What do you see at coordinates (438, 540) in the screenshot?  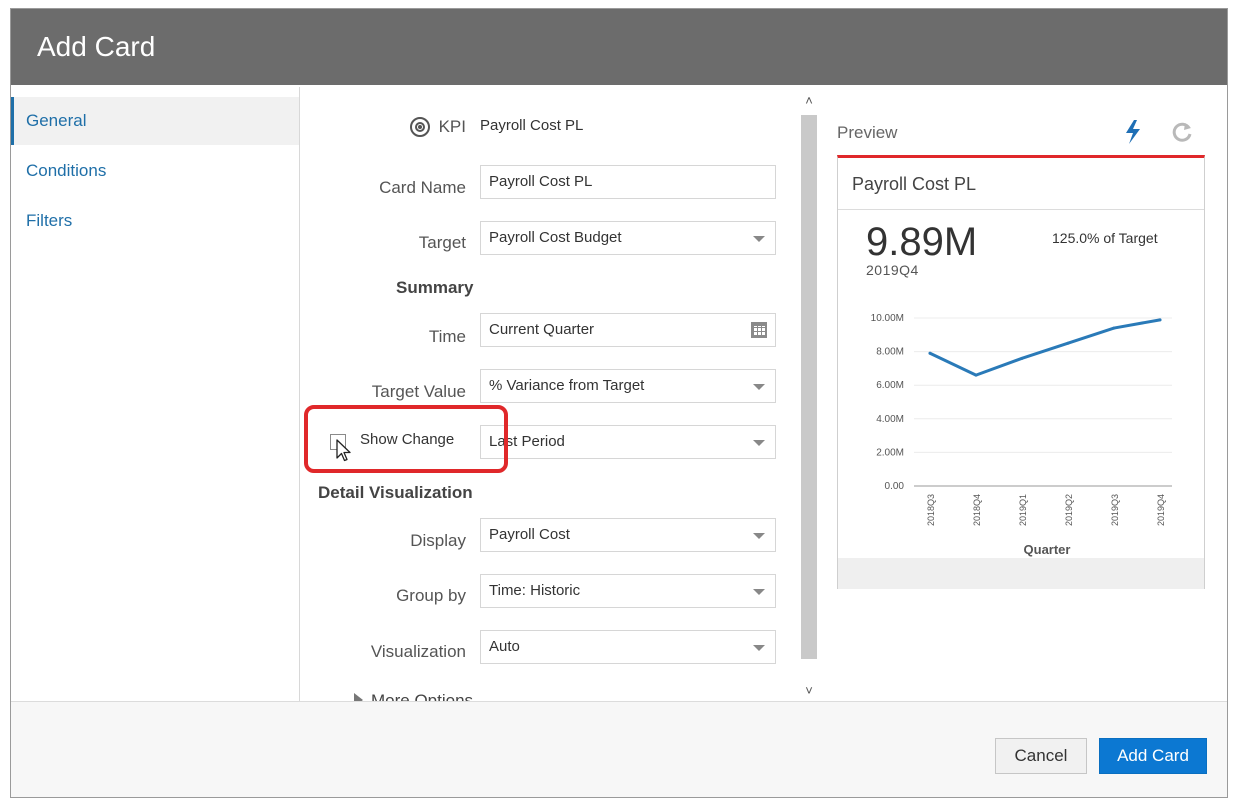 I see `display-label: Display` at bounding box center [438, 540].